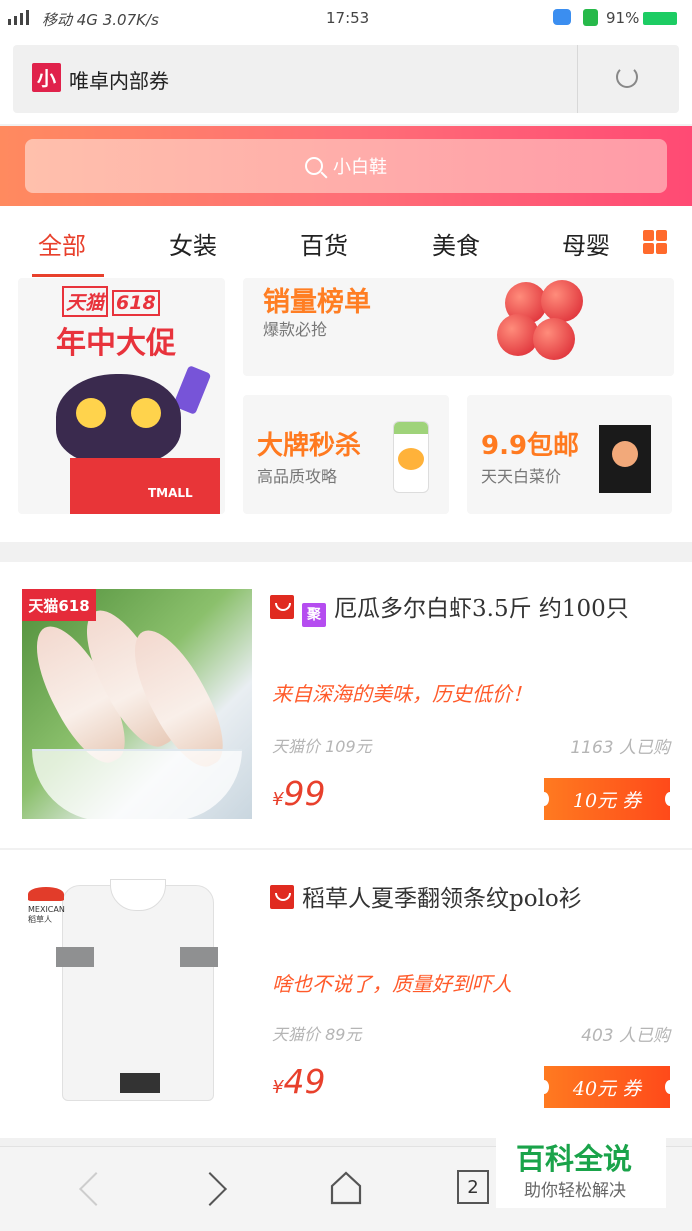  Describe the element at coordinates (314, 615) in the screenshot. I see `ju-badge: 聚` at that location.